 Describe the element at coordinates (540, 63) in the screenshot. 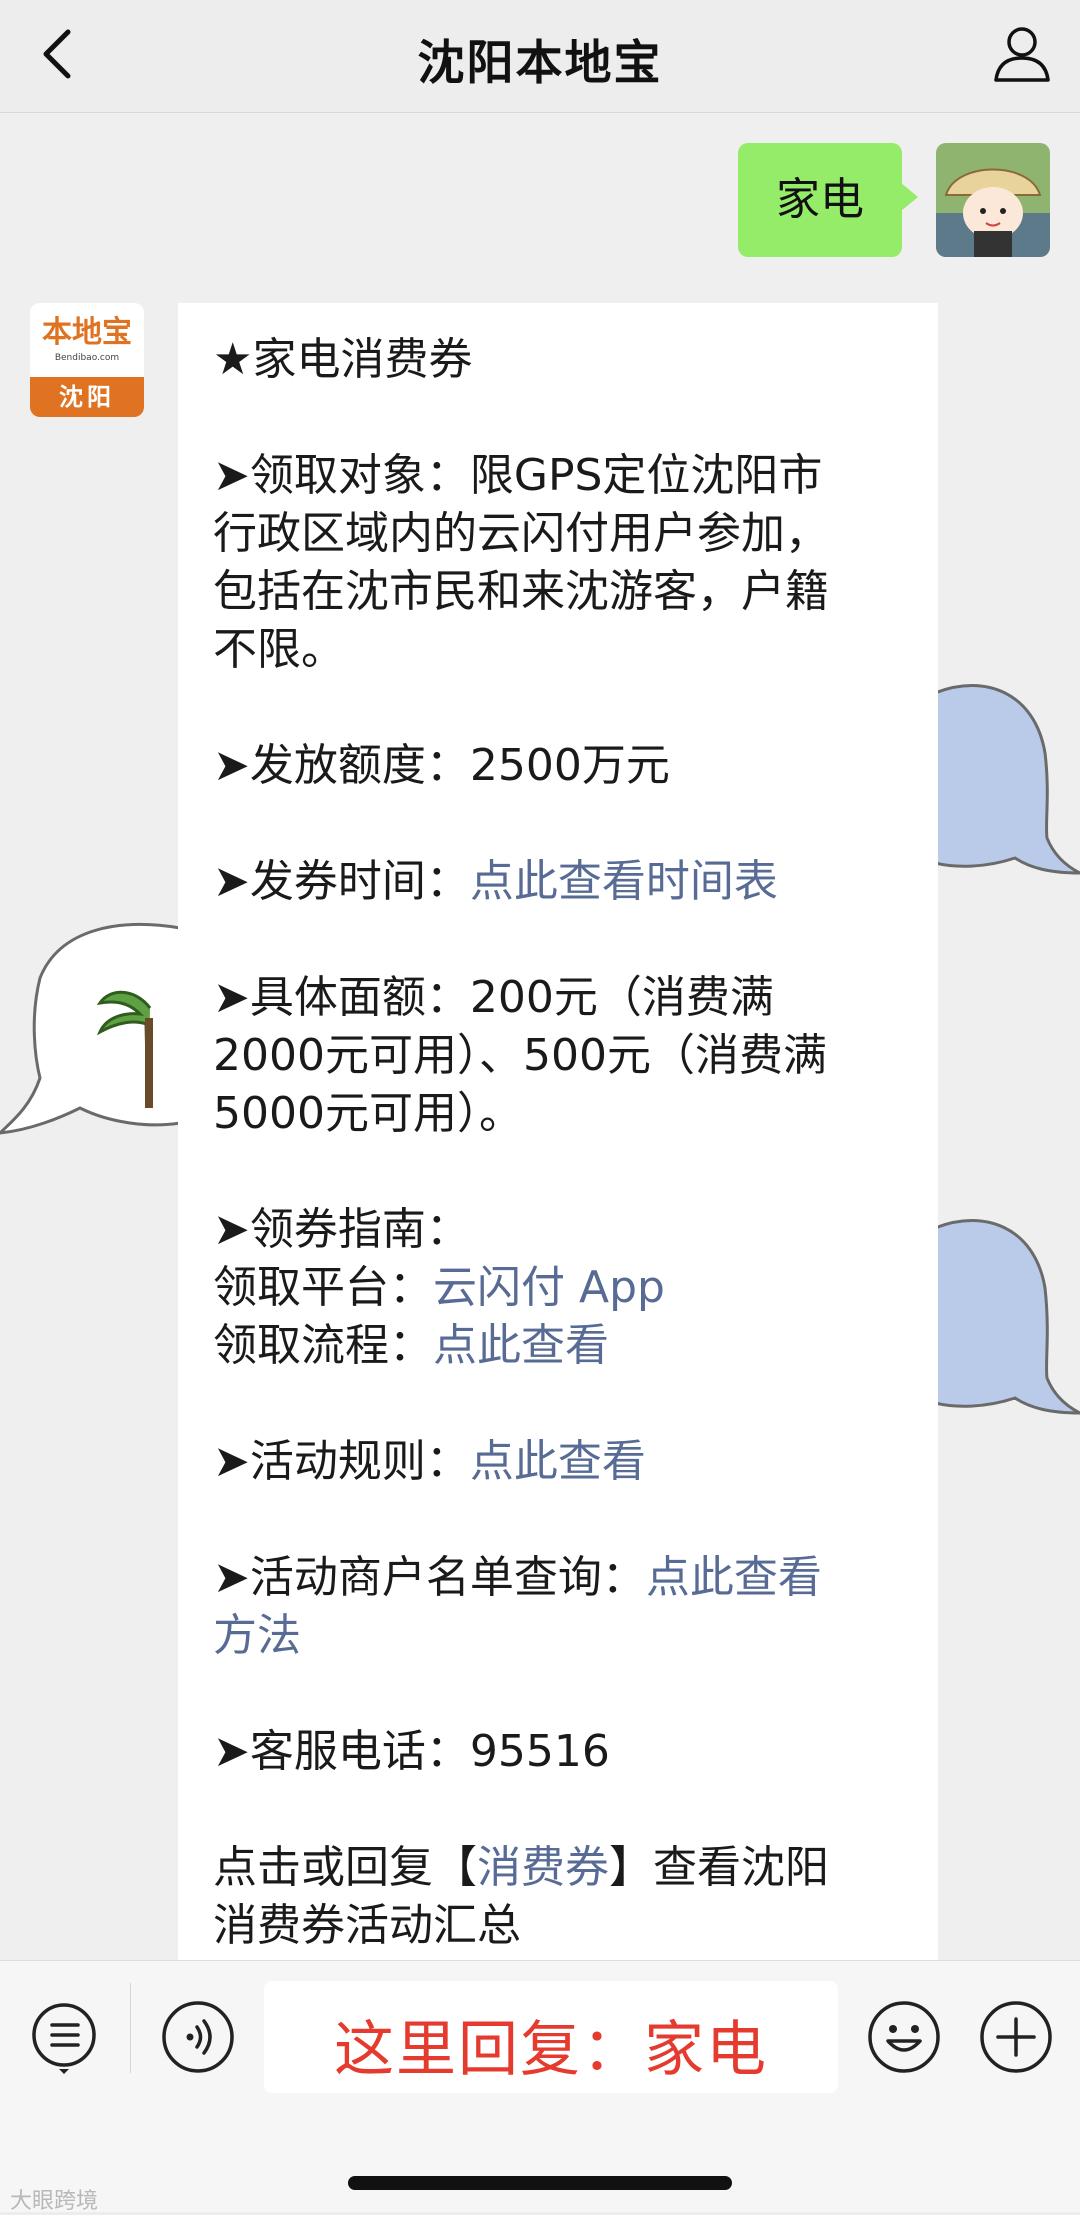

I see `page-title: 沈阳本地宝` at that location.